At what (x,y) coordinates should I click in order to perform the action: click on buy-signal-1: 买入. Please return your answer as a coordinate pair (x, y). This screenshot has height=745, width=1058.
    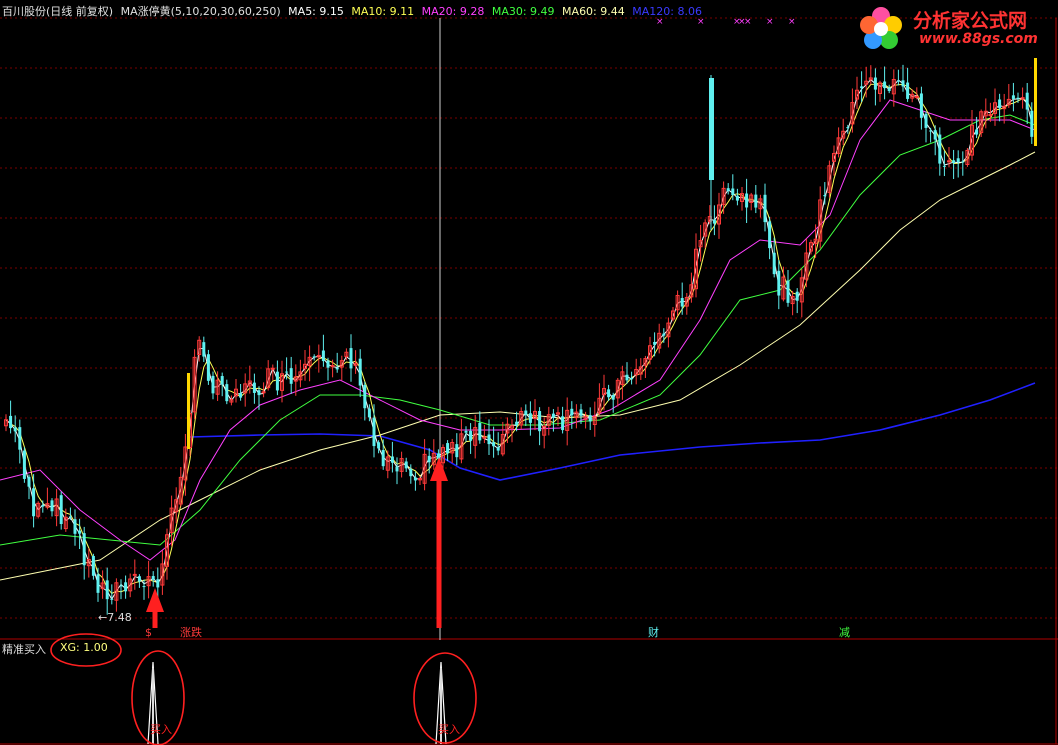
    Looking at the image, I should click on (159, 703).